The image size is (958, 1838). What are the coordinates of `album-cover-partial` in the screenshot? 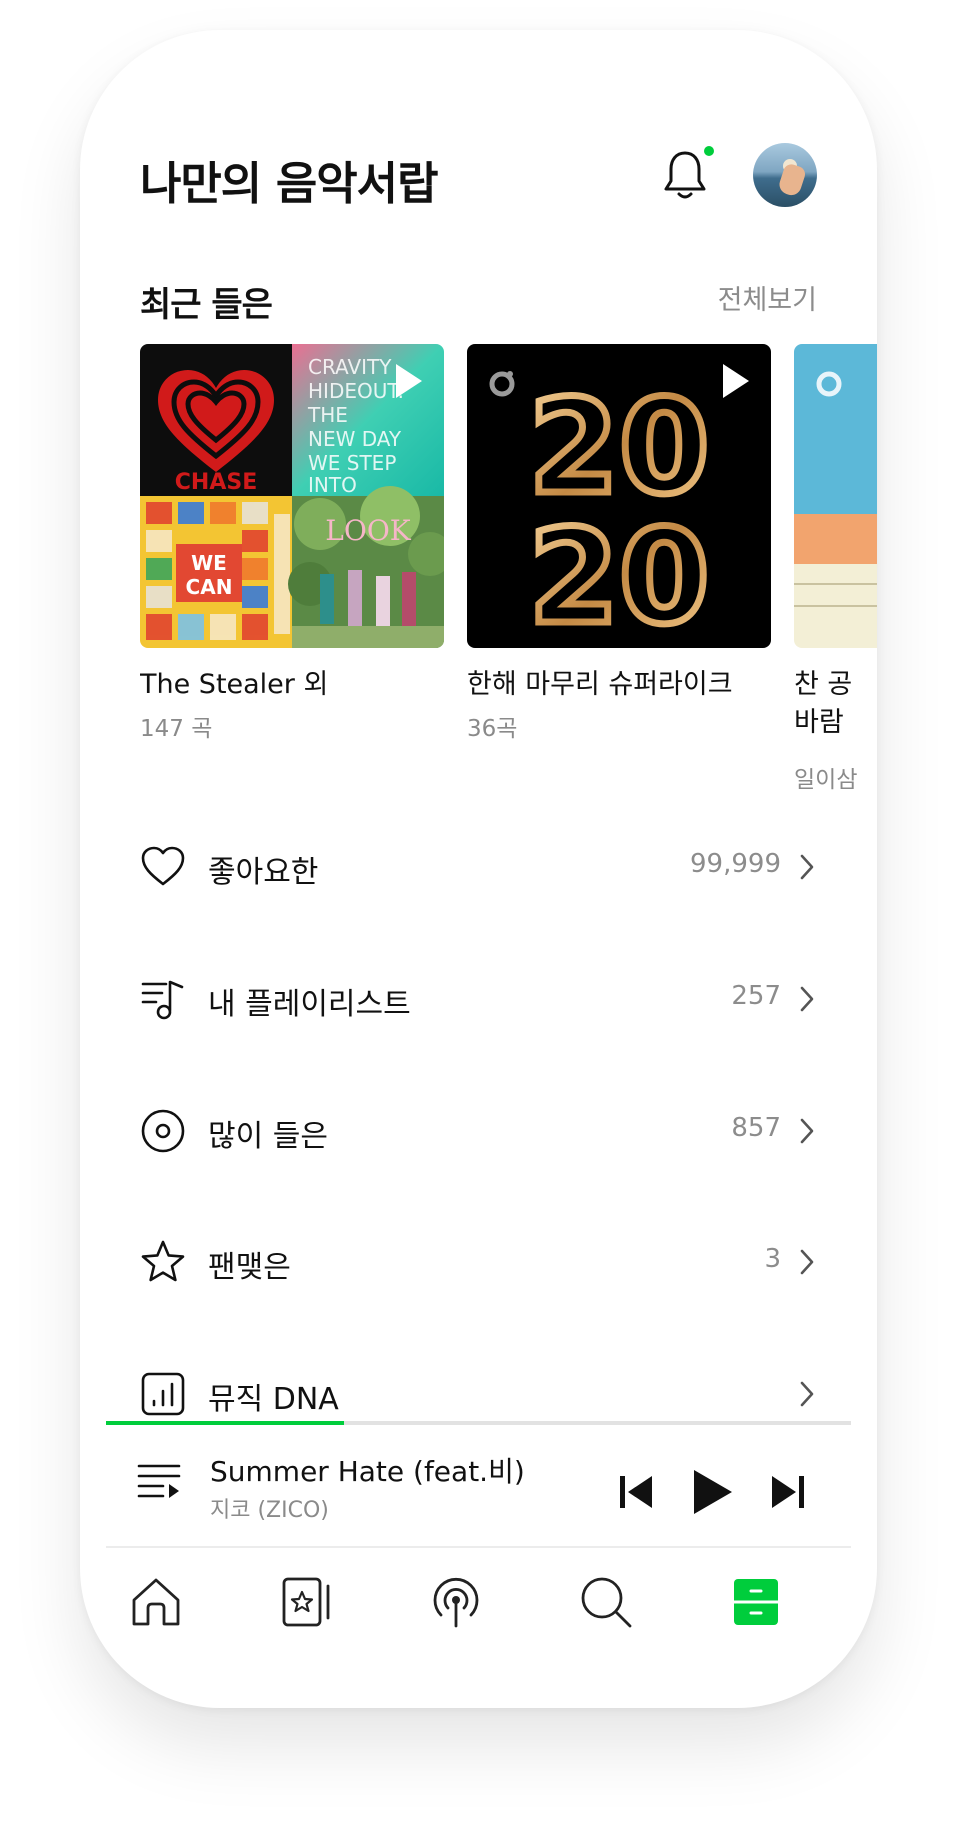 It's located at (835, 496).